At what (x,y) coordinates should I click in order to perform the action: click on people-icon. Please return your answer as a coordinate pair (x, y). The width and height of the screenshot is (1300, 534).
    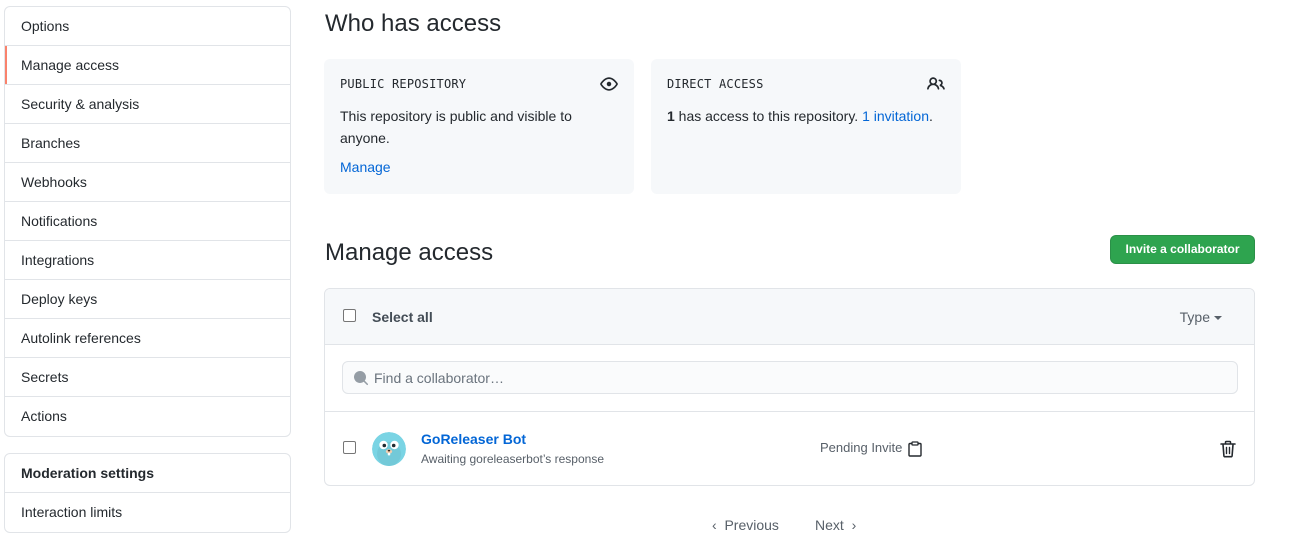
    Looking at the image, I should click on (936, 83).